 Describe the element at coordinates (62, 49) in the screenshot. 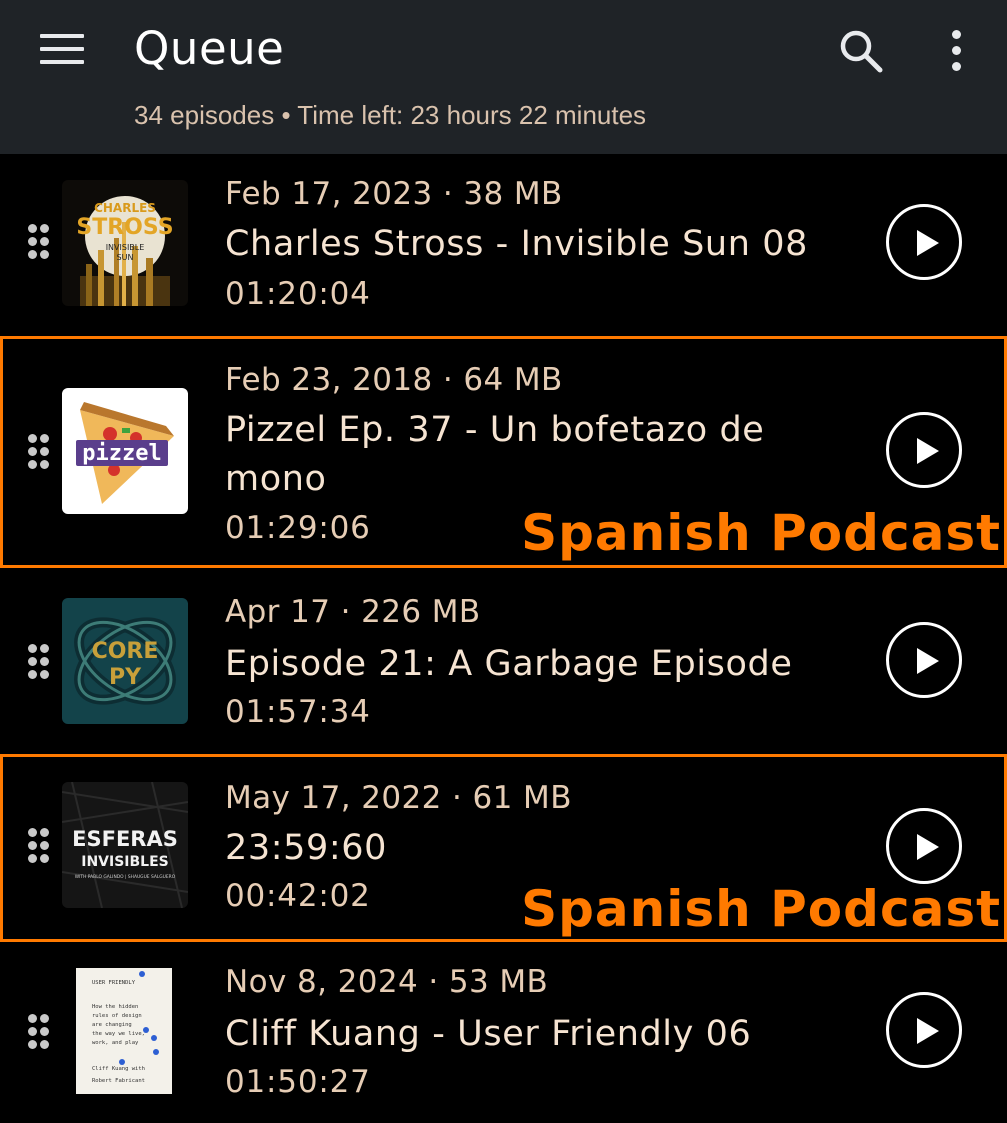

I see `menu-icon` at that location.